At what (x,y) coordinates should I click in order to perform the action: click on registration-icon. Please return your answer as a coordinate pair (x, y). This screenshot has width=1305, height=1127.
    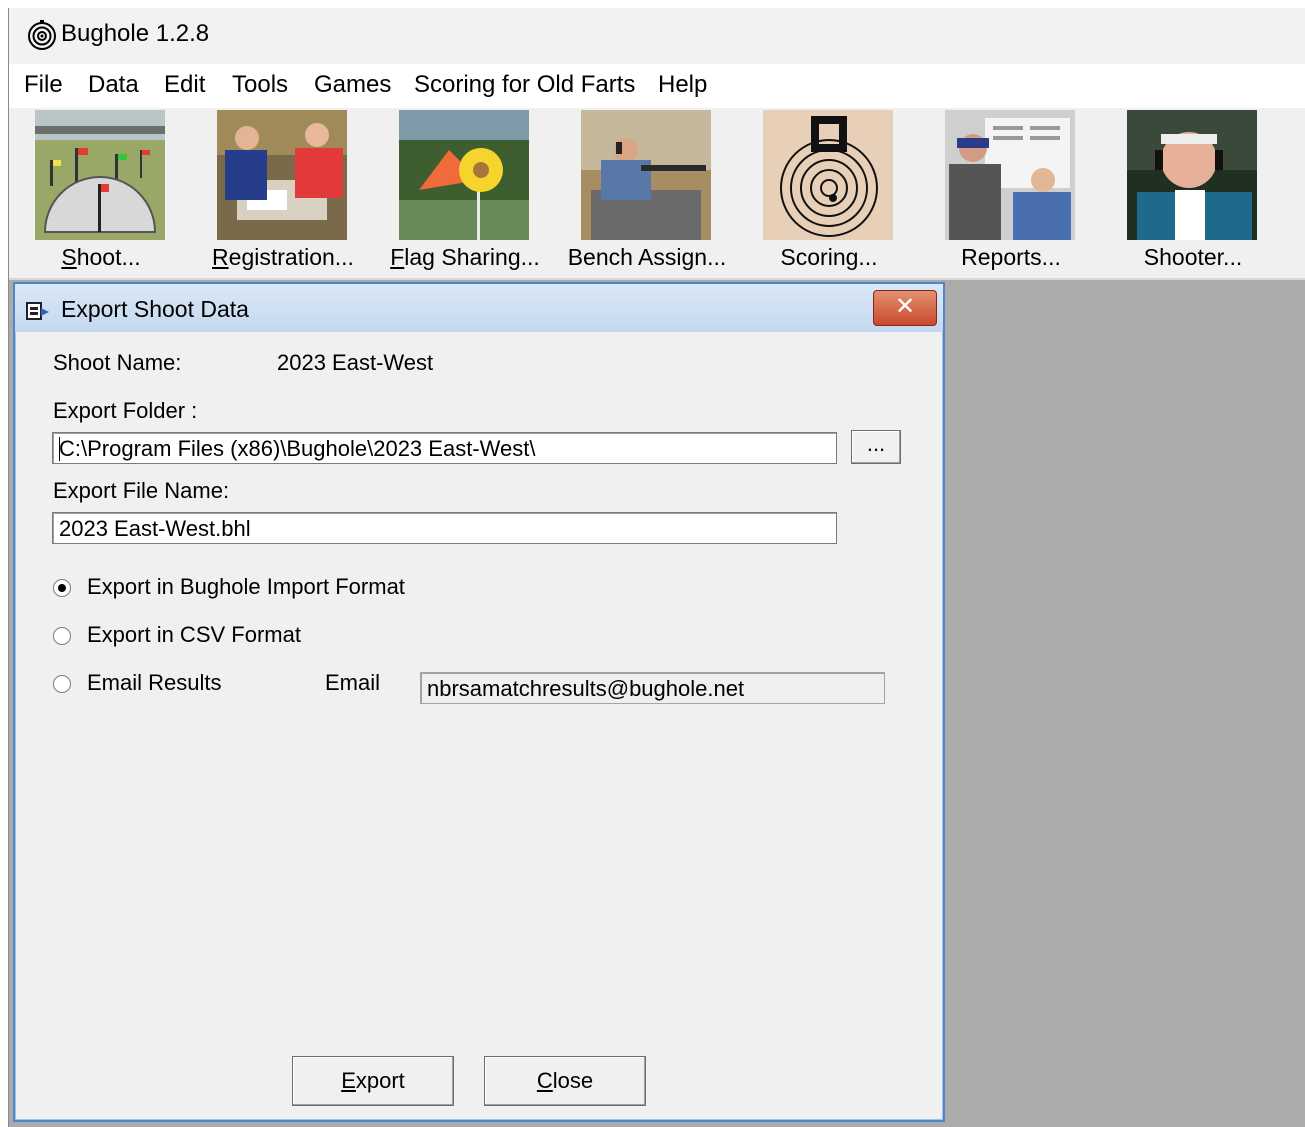
    Looking at the image, I should click on (282, 175).